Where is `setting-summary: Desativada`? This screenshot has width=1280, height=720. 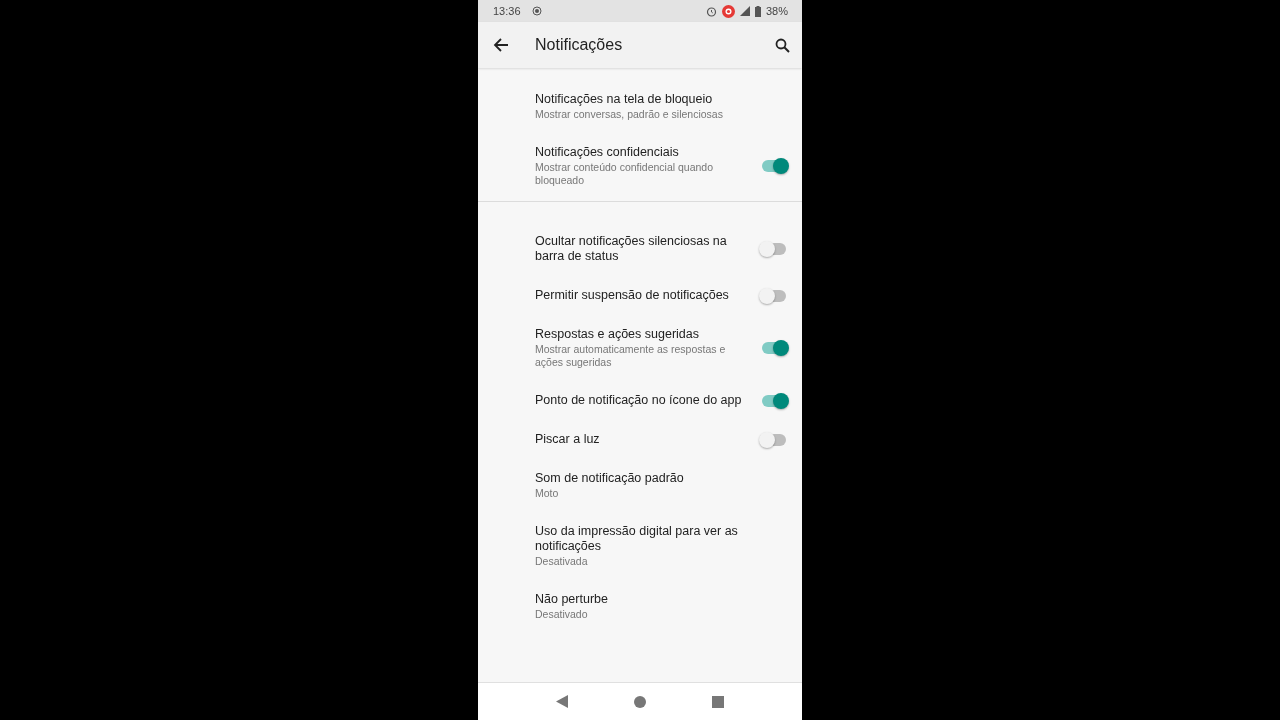
setting-summary: Desativada is located at coordinates (562, 561).